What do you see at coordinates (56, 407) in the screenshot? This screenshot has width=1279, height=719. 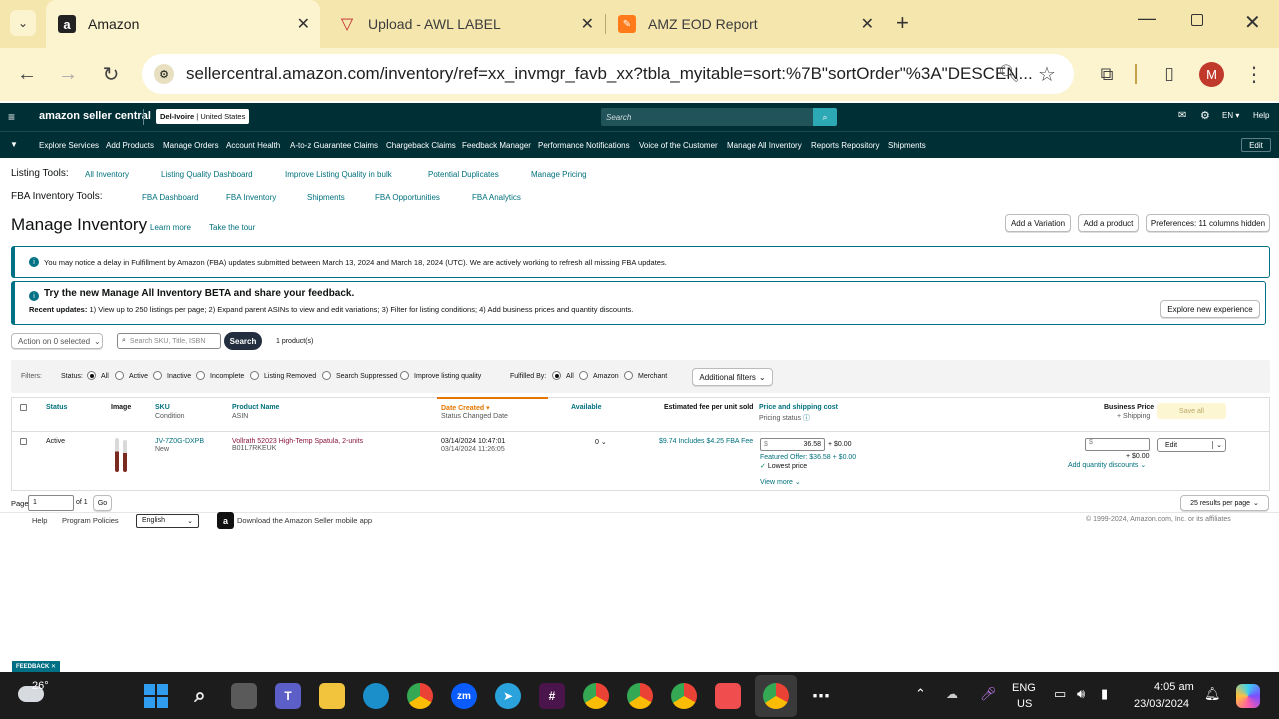 I see `col-status: Status` at bounding box center [56, 407].